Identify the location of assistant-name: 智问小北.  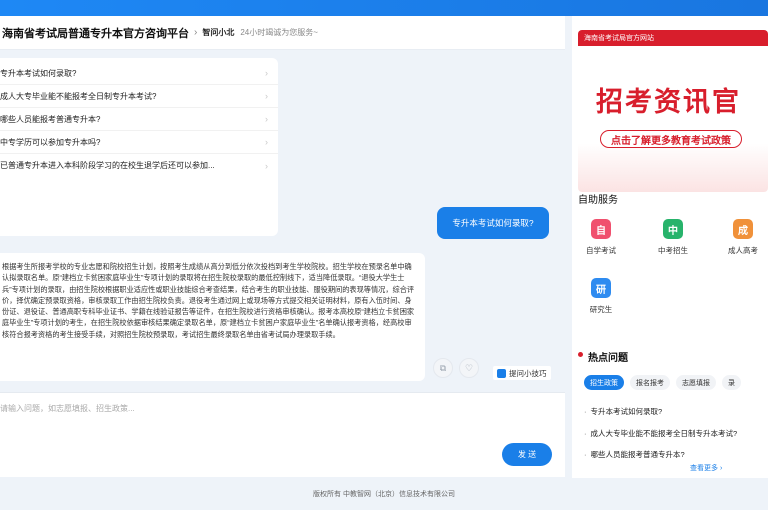
(218, 32).